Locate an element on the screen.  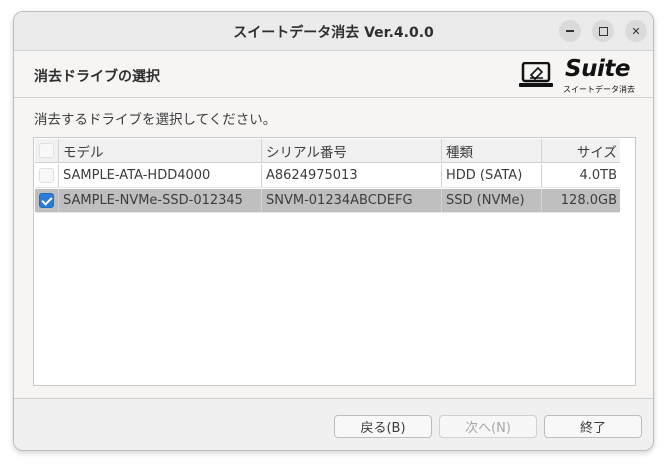
minimize-button is located at coordinates (570, 31).